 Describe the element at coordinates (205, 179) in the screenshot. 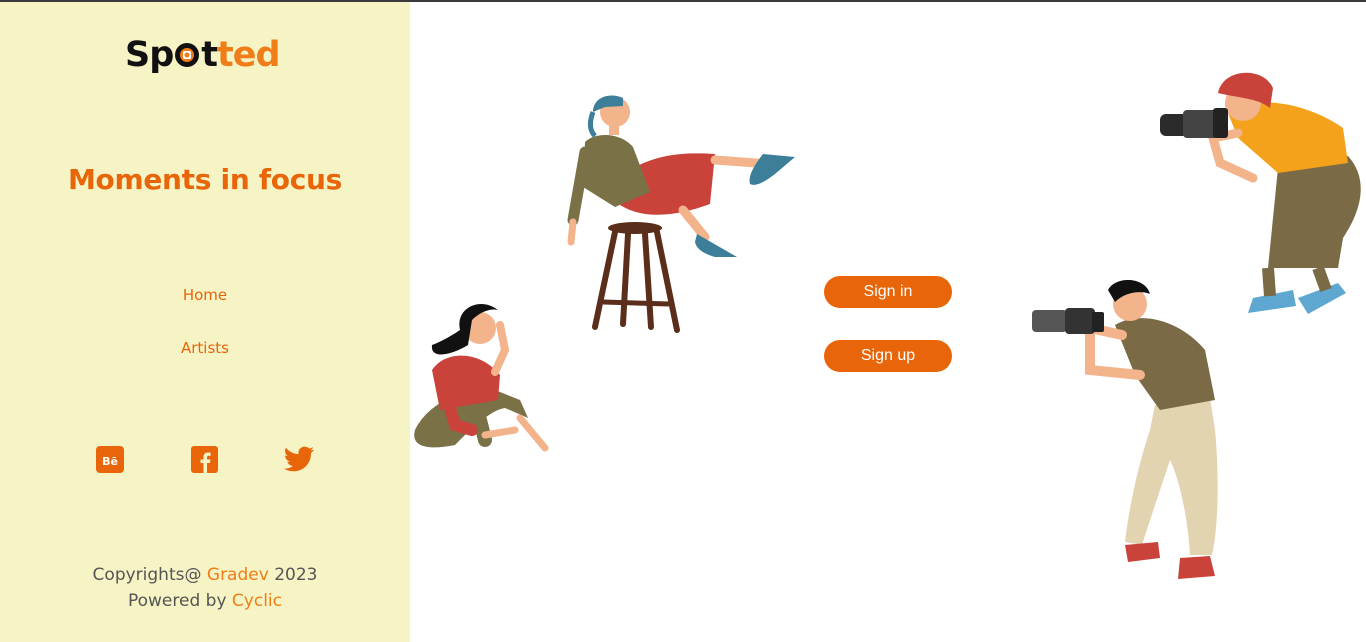

I see `tagline: Moments in focus` at that location.